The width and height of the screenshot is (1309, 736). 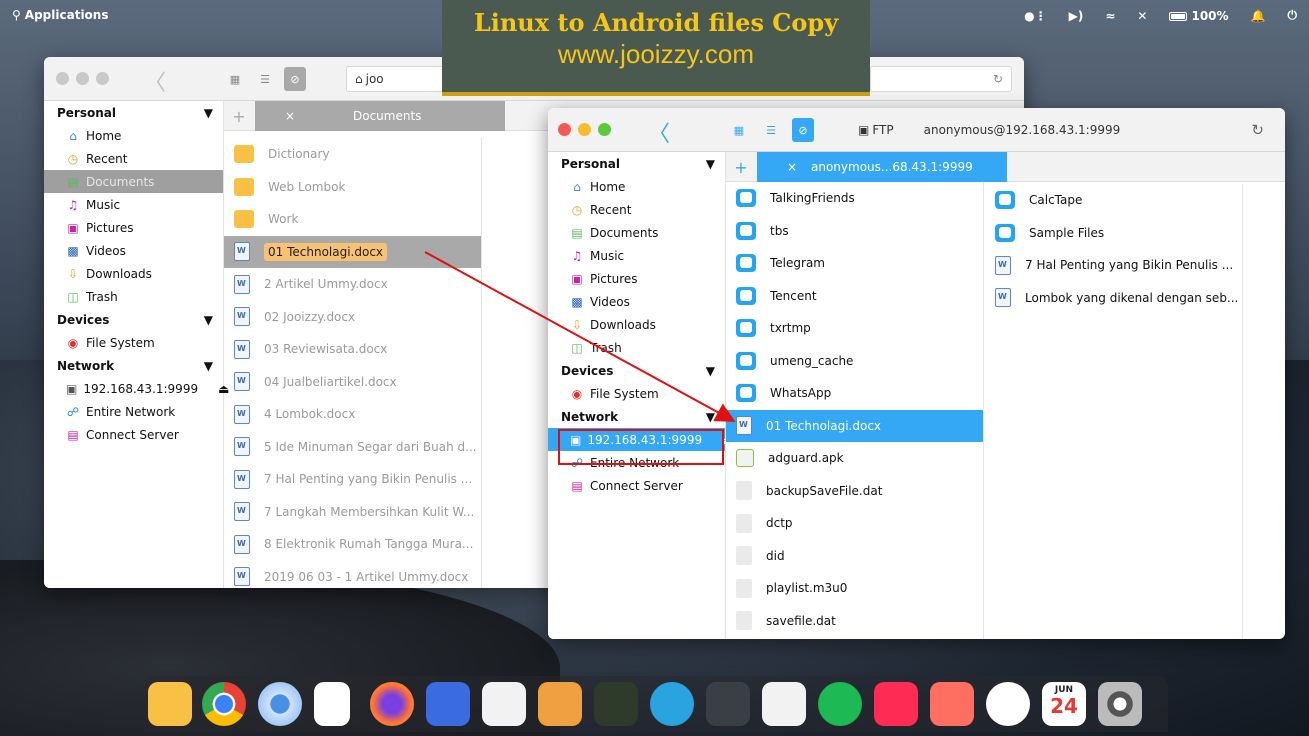 What do you see at coordinates (224, 704) in the screenshot?
I see `chrome-icon` at bounding box center [224, 704].